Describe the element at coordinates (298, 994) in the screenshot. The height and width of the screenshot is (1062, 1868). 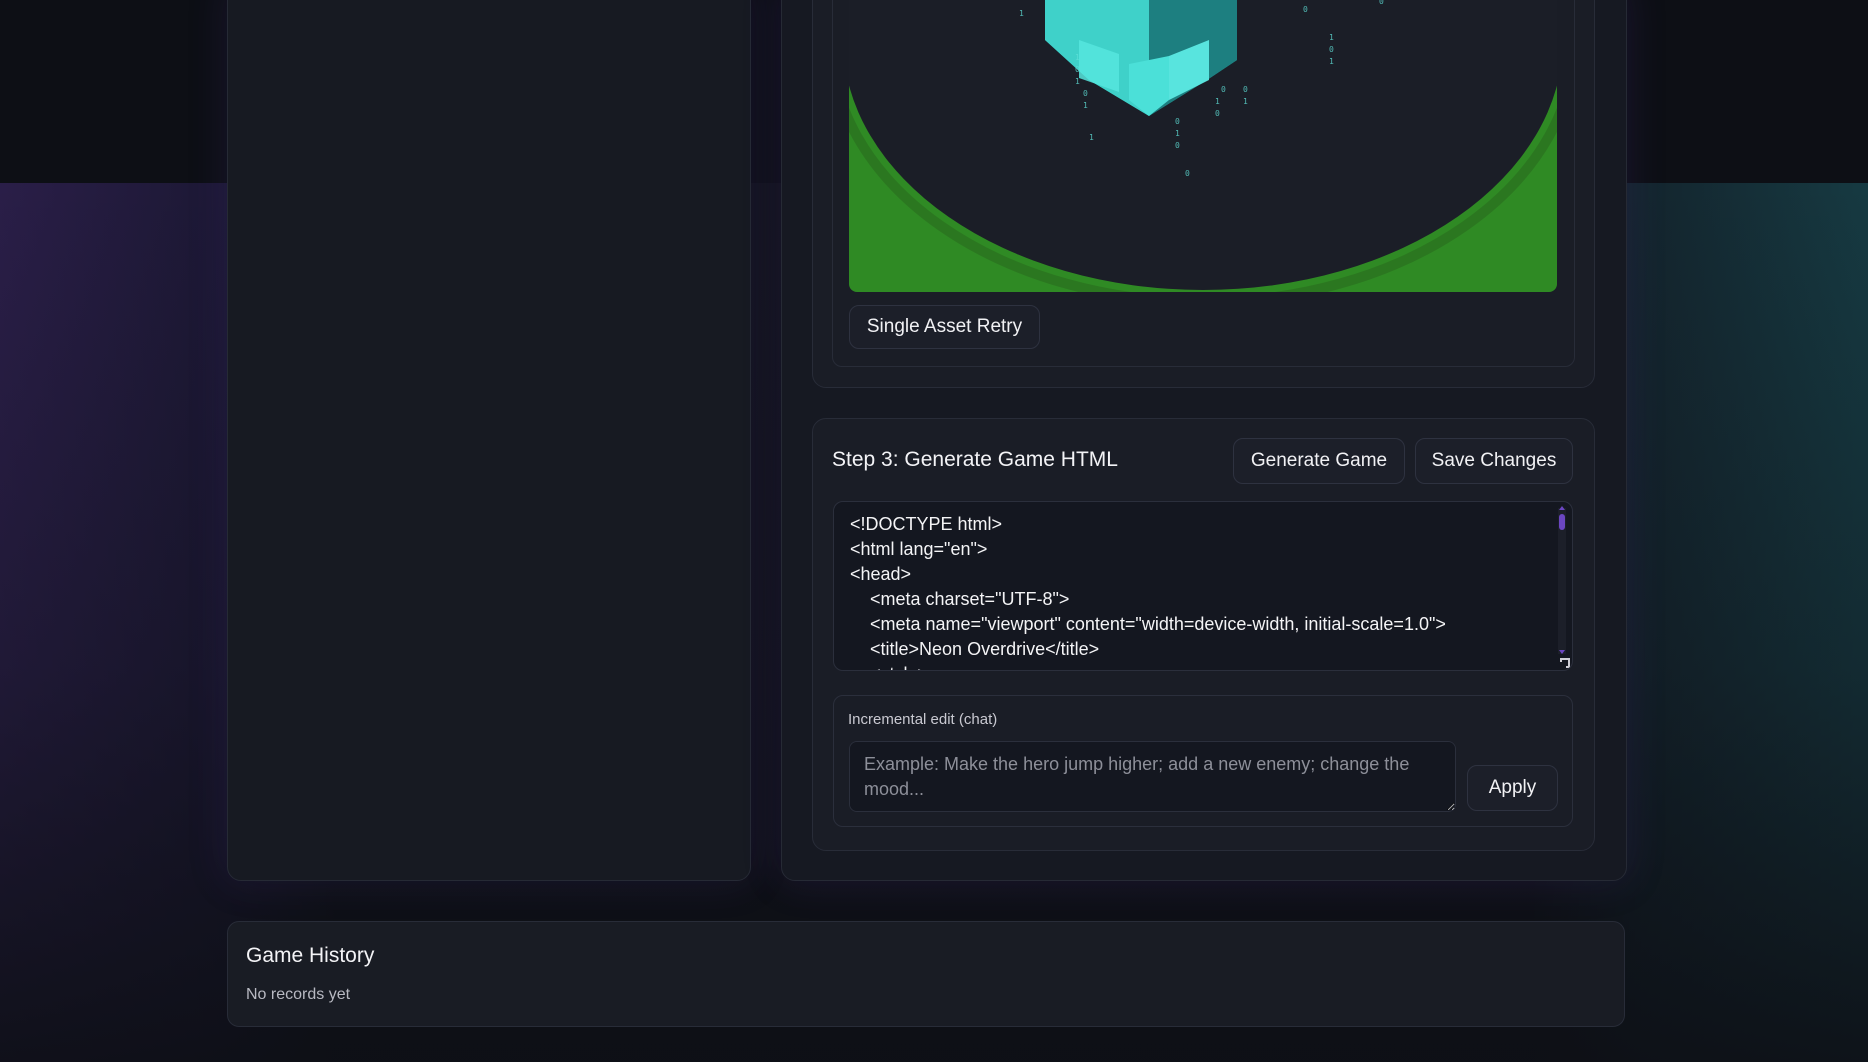
I see `game-history-empty-text: No records yet` at that location.